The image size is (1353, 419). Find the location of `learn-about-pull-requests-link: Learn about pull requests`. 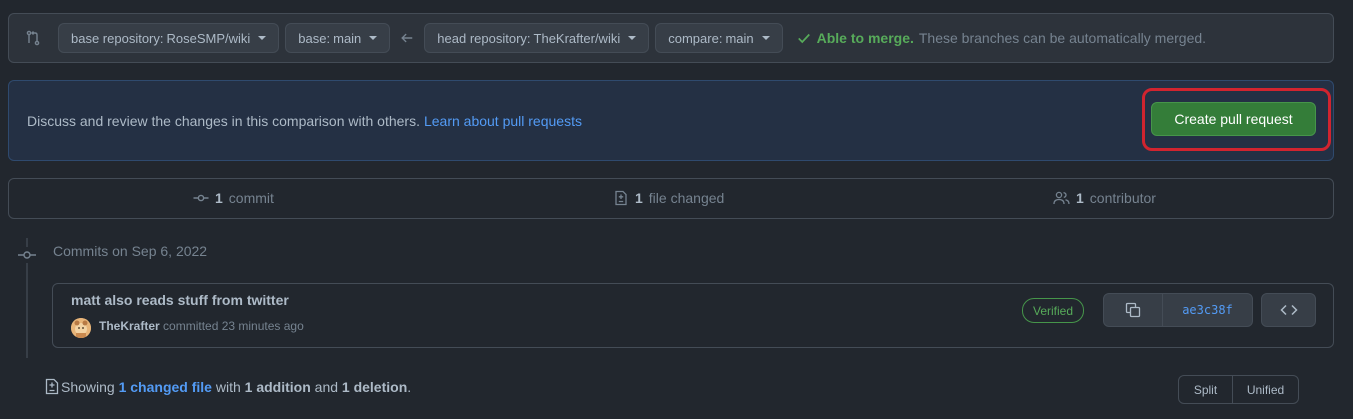

learn-about-pull-requests-link: Learn about pull requests is located at coordinates (503, 121).